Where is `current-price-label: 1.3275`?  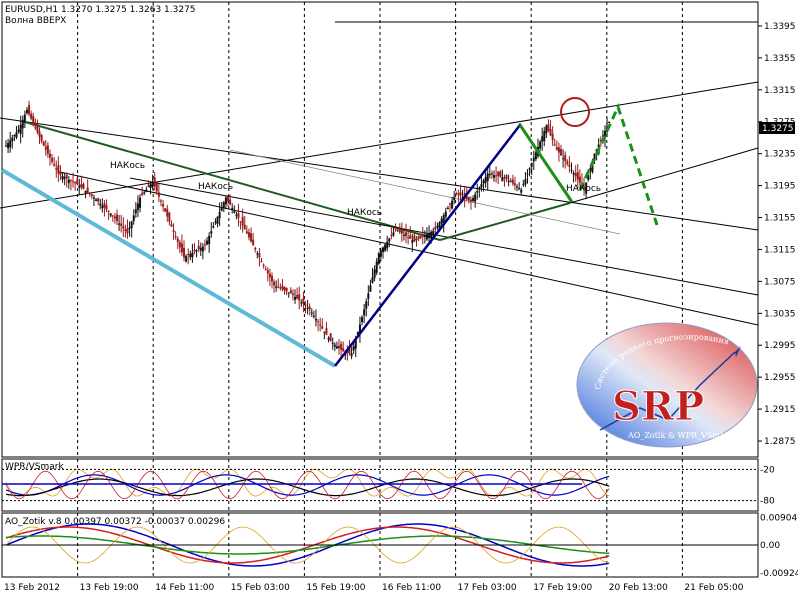
current-price-label: 1.3275 is located at coordinates (778, 129).